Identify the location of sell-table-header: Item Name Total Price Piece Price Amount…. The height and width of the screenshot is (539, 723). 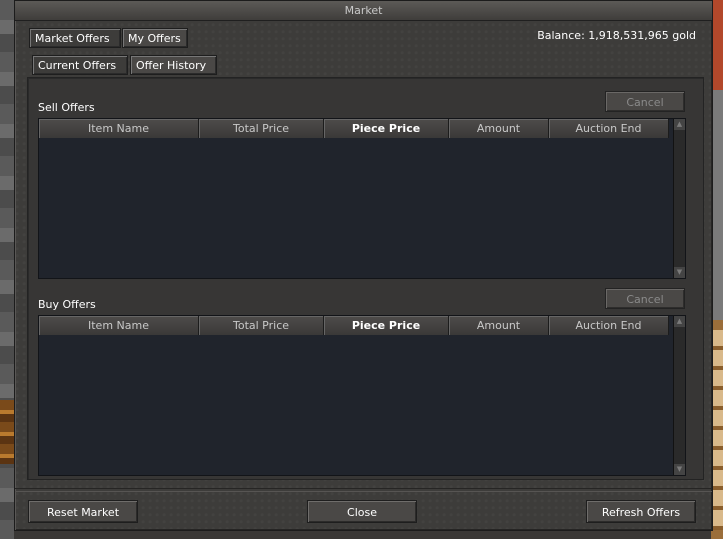
(362, 128).